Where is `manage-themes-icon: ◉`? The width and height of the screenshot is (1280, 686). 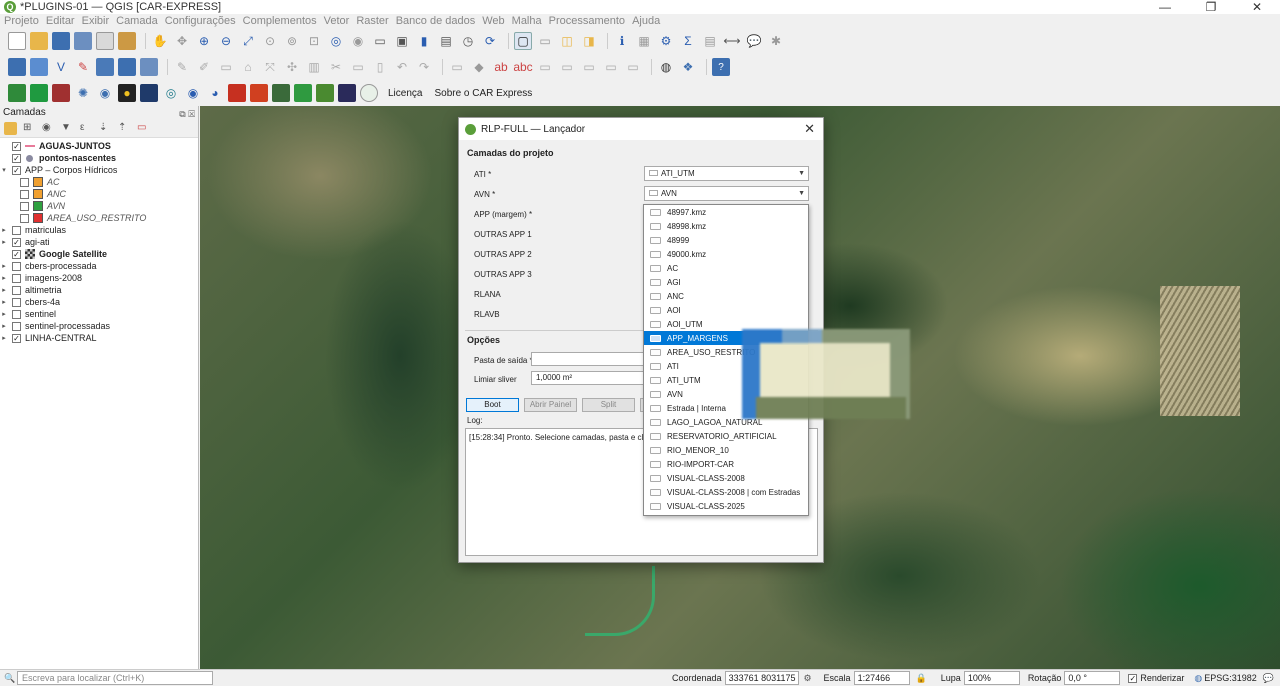 manage-themes-icon: ◉ is located at coordinates (48, 128).